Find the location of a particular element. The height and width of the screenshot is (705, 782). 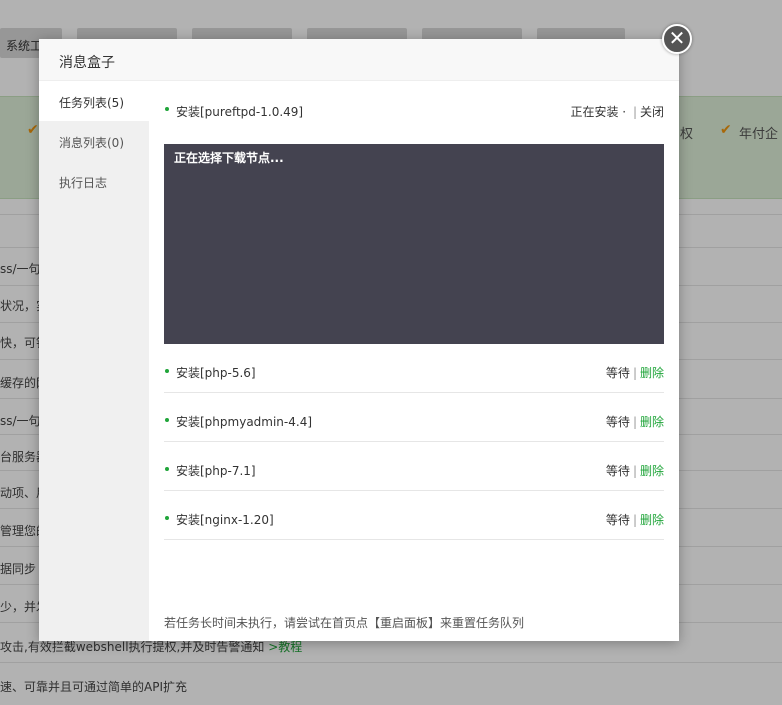

sidebar-item-message-list: 消息列表(0) is located at coordinates (94, 141).